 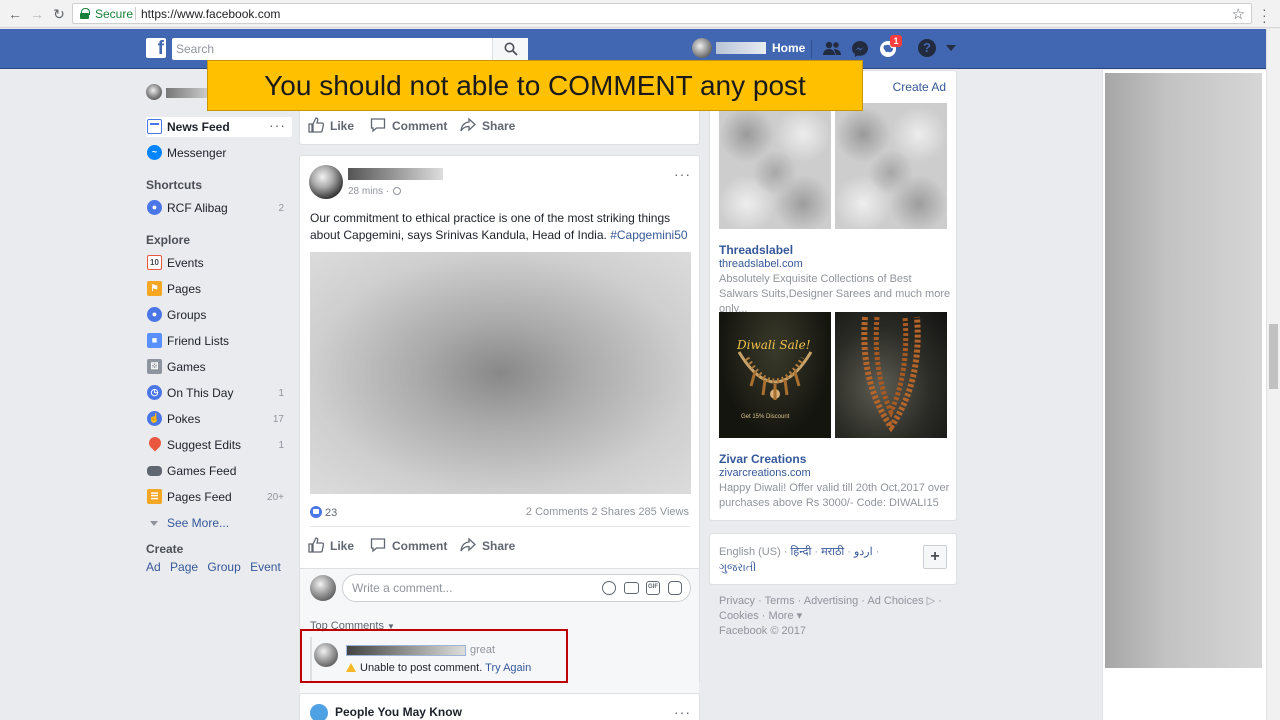 What do you see at coordinates (463, 588) in the screenshot?
I see `comment-input` at bounding box center [463, 588].